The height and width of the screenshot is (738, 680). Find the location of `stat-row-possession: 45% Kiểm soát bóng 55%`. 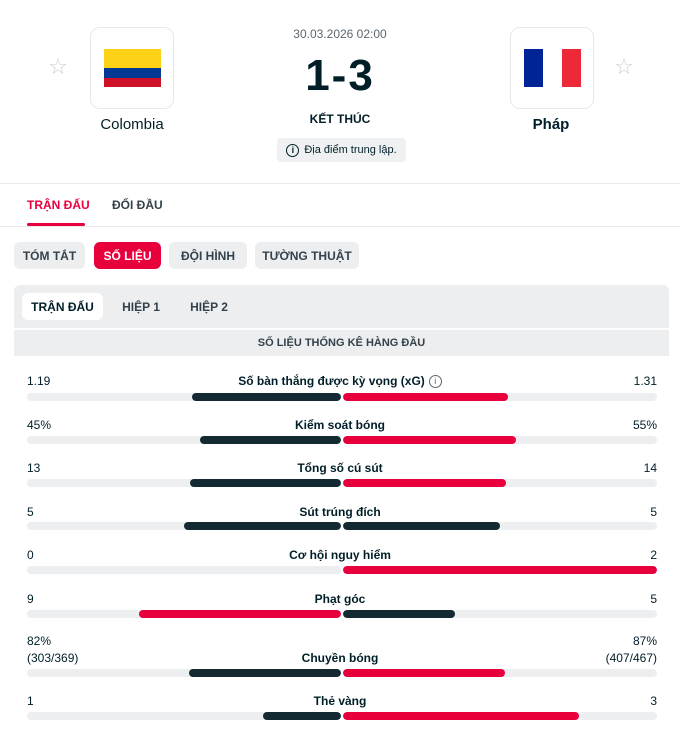

stat-row-possession: 45% Kiểm soát bóng 55% is located at coordinates (340, 436).